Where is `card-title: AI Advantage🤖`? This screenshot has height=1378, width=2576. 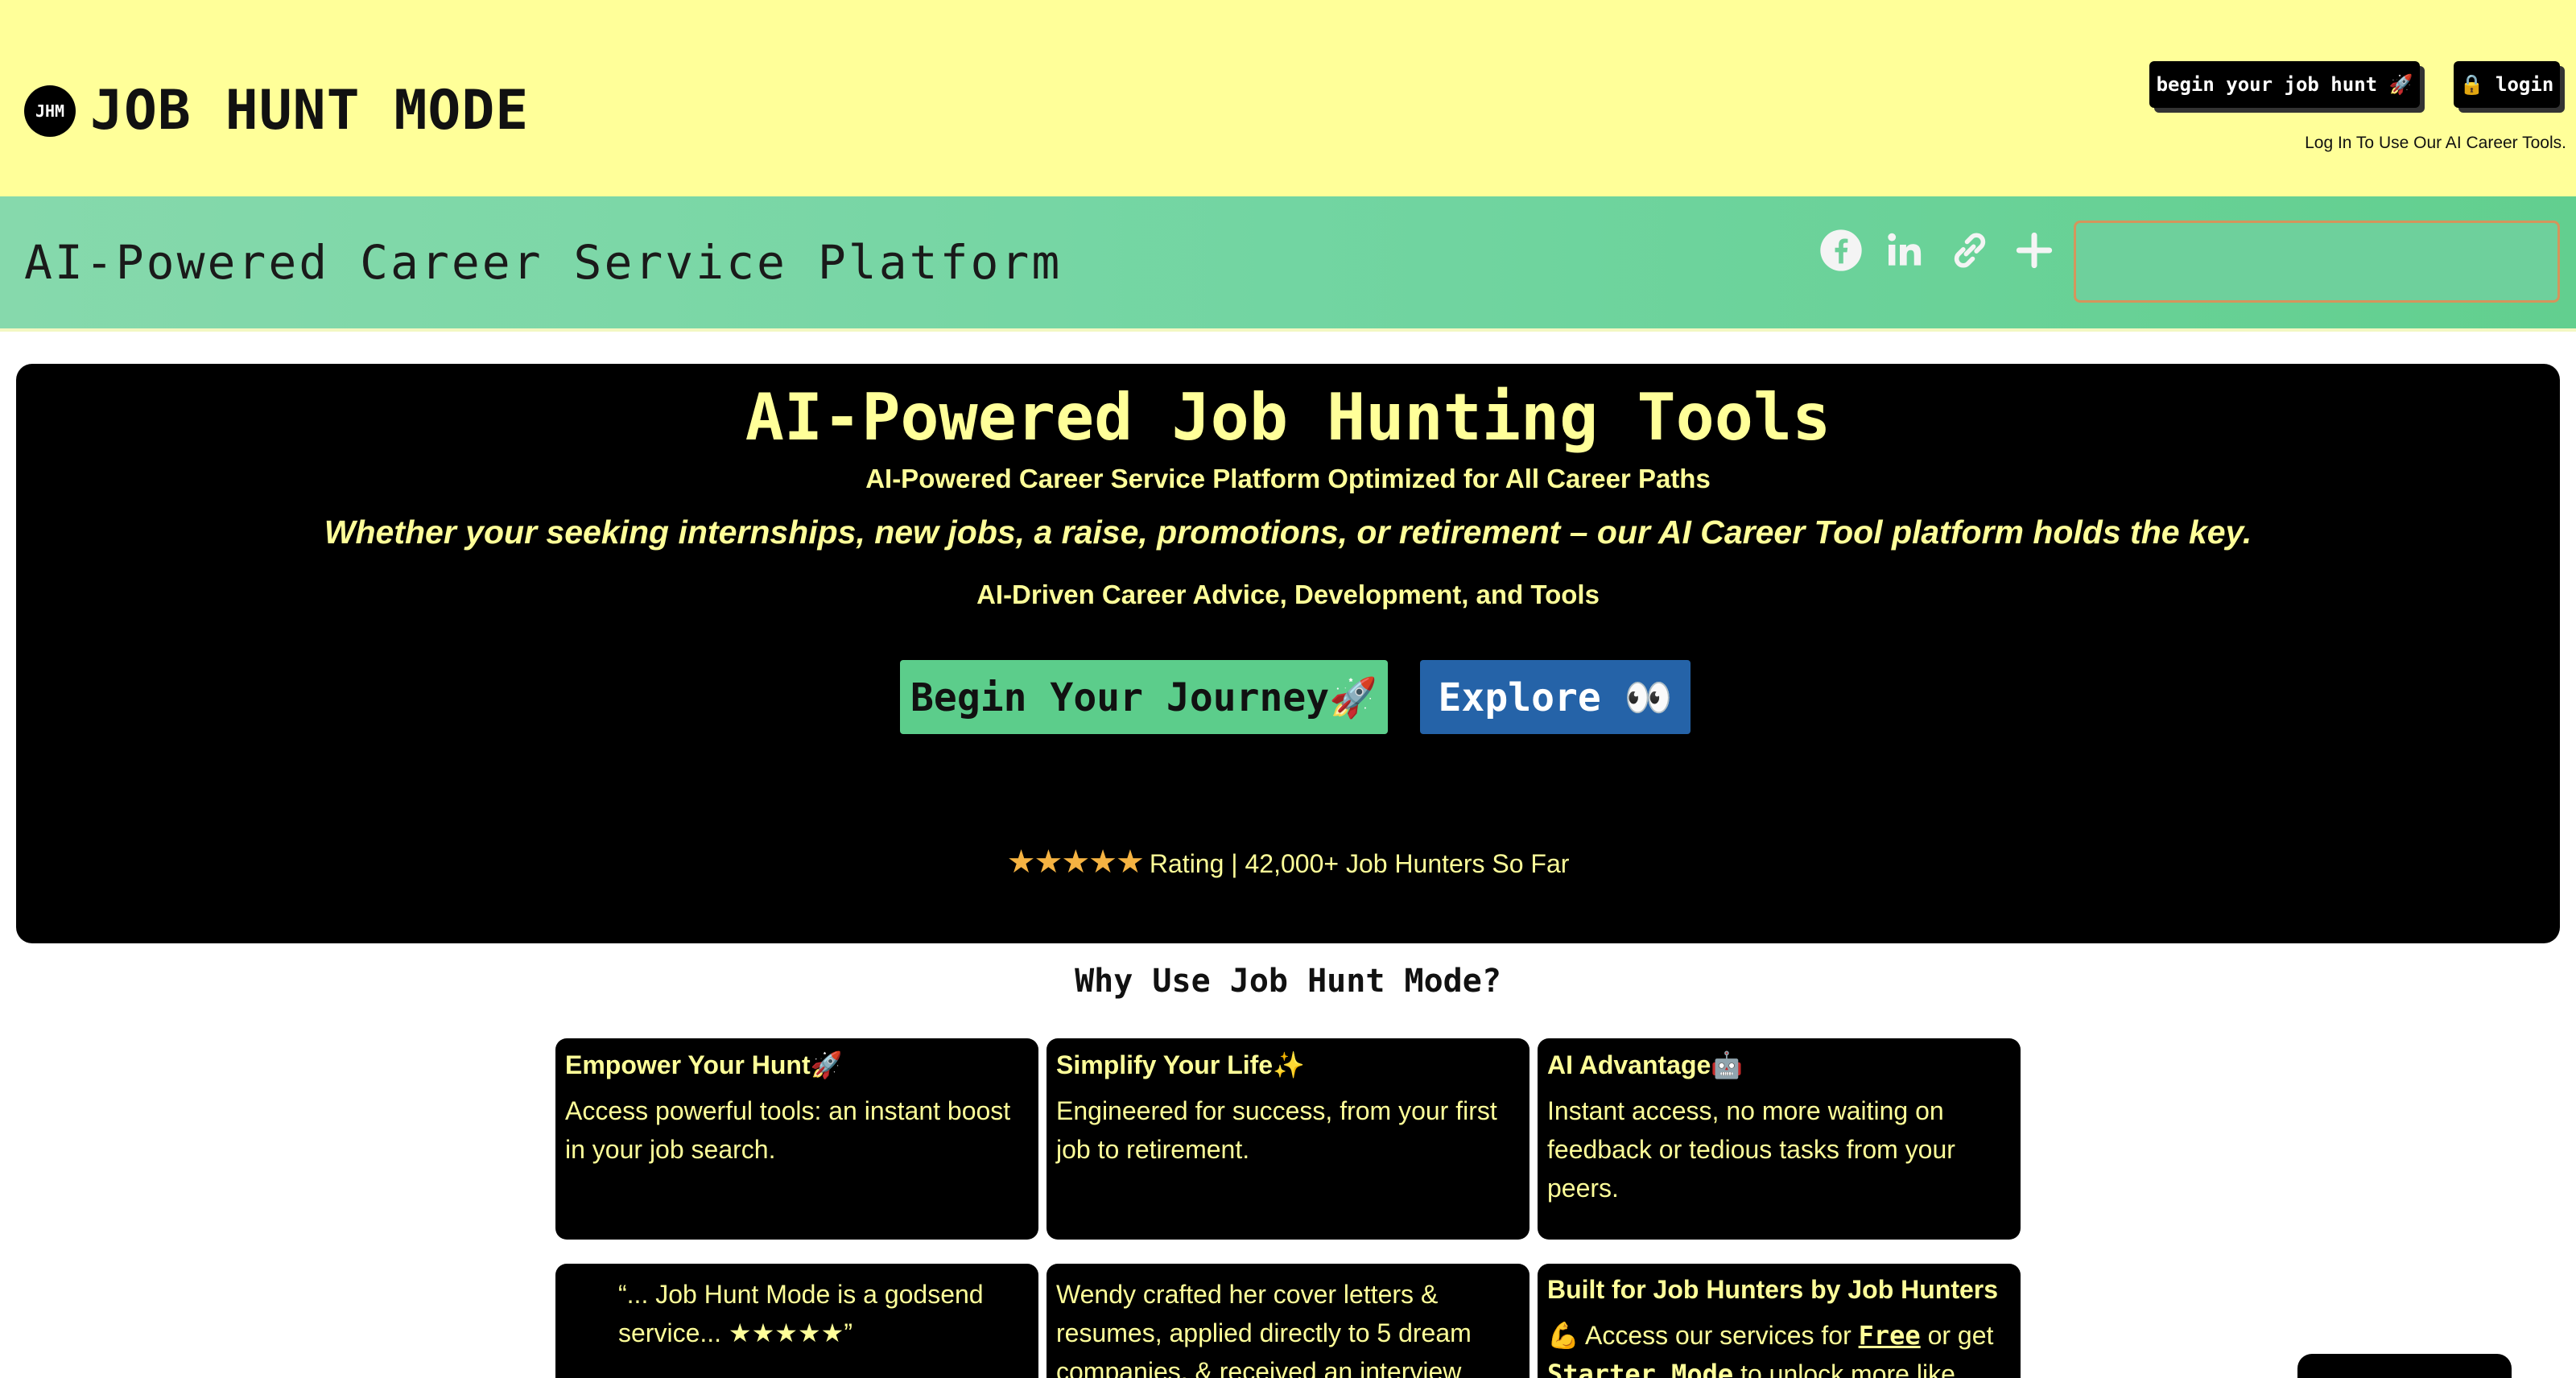
card-title: AI Advantage🤖 is located at coordinates (1645, 1064).